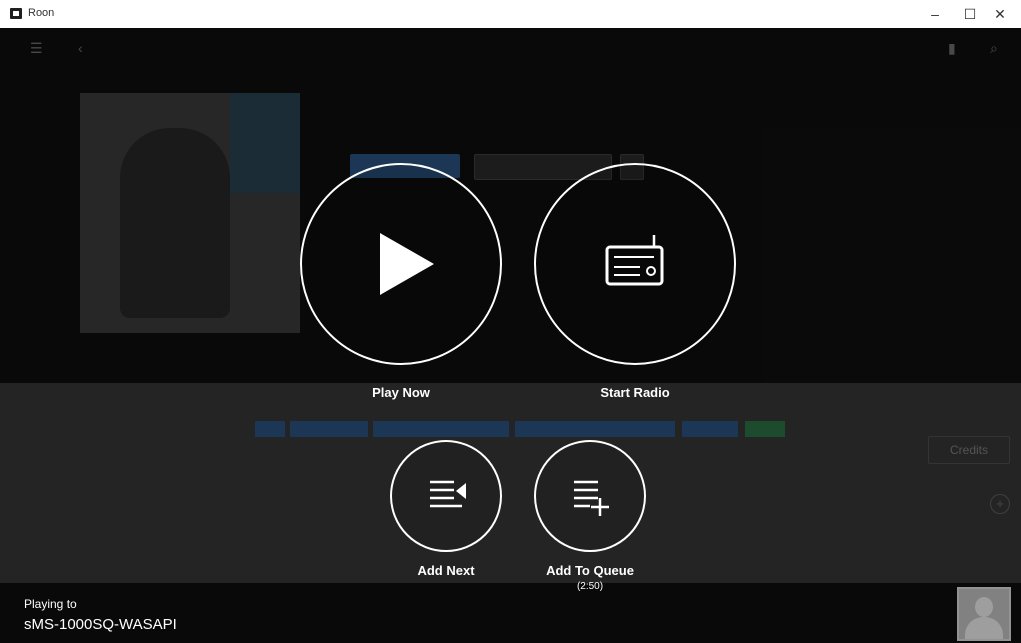 This screenshot has height=643, width=1021. I want to click on add-next-icon, so click(448, 494).